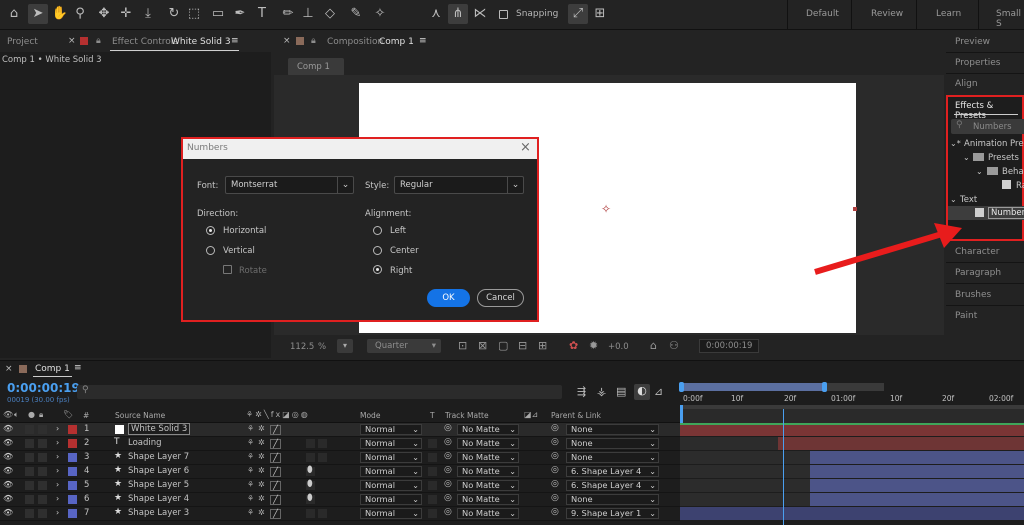 This screenshot has height=525, width=1024. What do you see at coordinates (244, 231) in the screenshot?
I see `direction-horizontal-label: Horizontal` at bounding box center [244, 231].